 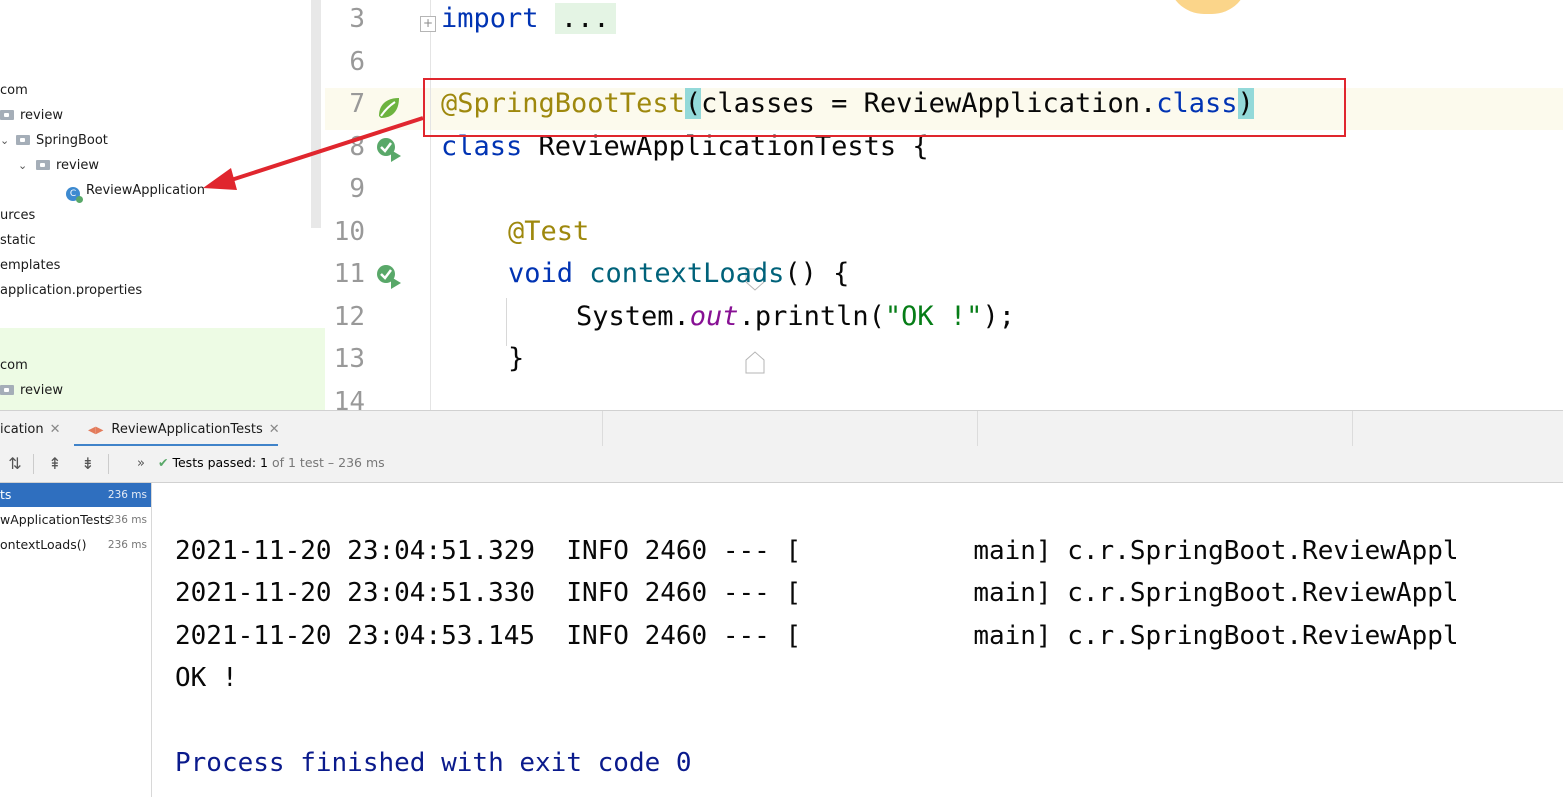 What do you see at coordinates (357, 62) in the screenshot?
I see `line-number: 6` at bounding box center [357, 62].